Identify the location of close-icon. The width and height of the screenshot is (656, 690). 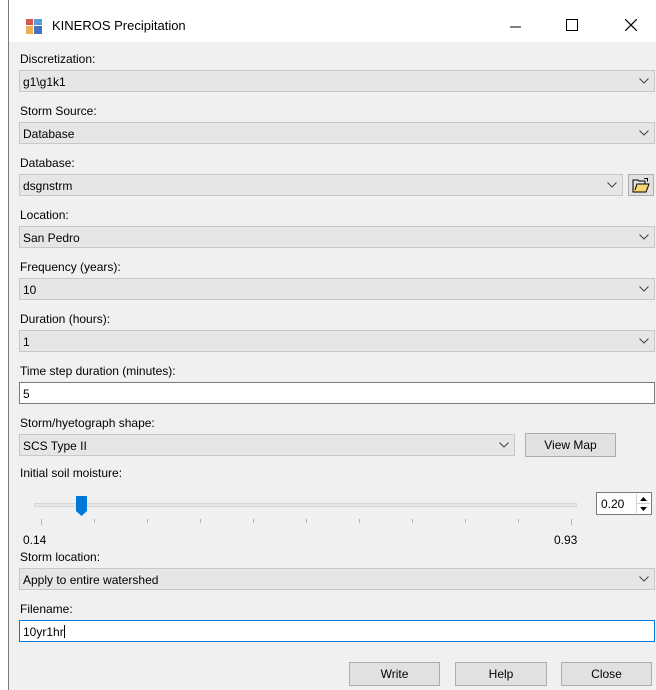
(631, 25).